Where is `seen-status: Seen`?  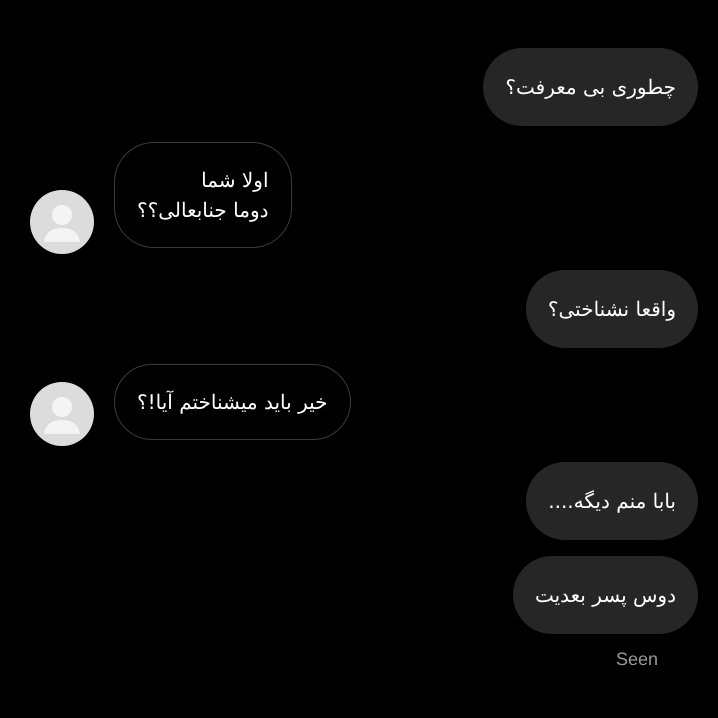 seen-status: Seen is located at coordinates (637, 659).